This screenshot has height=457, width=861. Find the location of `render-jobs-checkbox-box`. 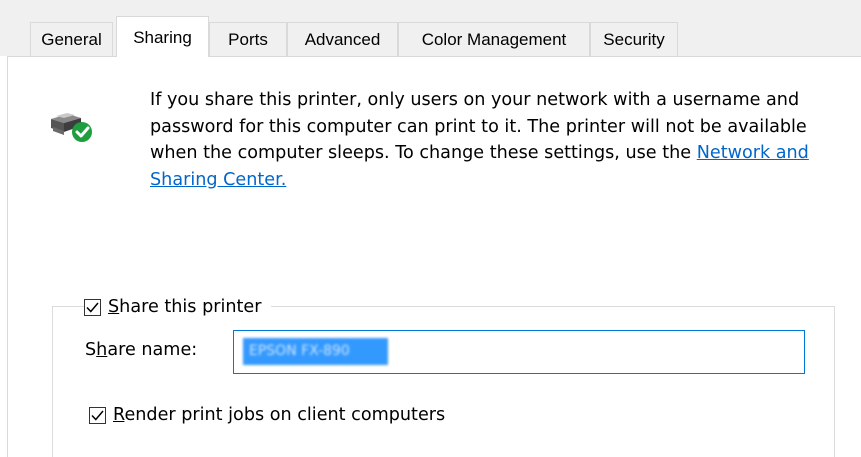

render-jobs-checkbox-box is located at coordinates (97, 415).